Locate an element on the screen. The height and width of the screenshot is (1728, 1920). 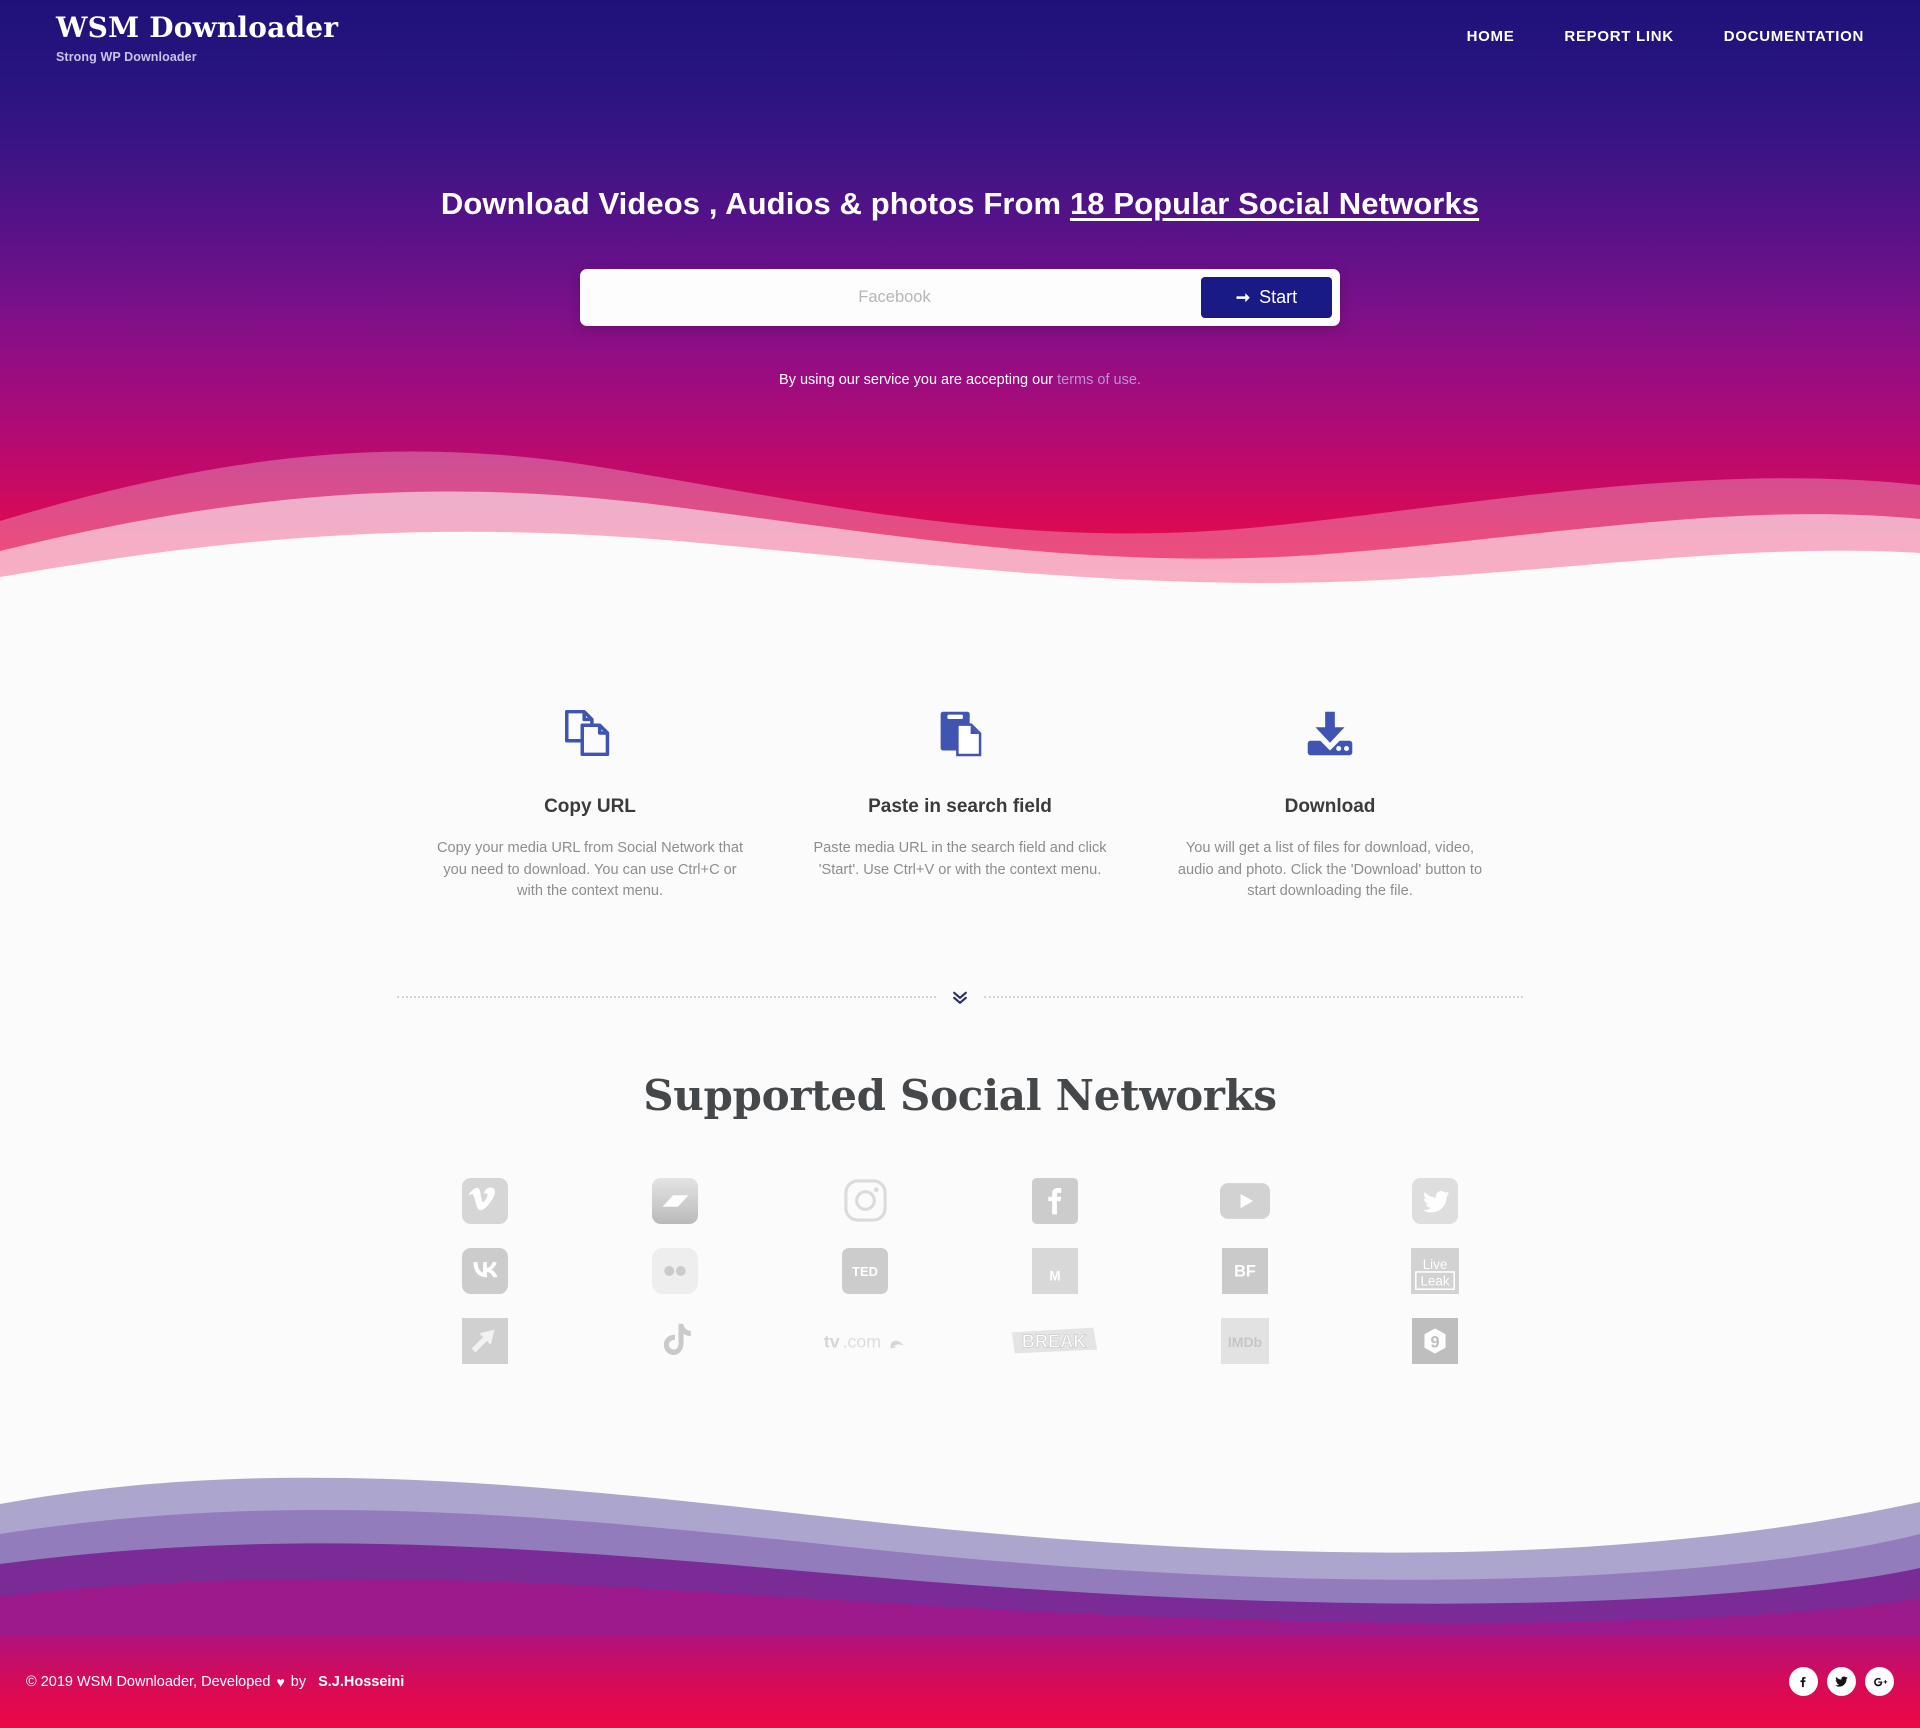
svg-text: TED is located at coordinates (865, 1271).